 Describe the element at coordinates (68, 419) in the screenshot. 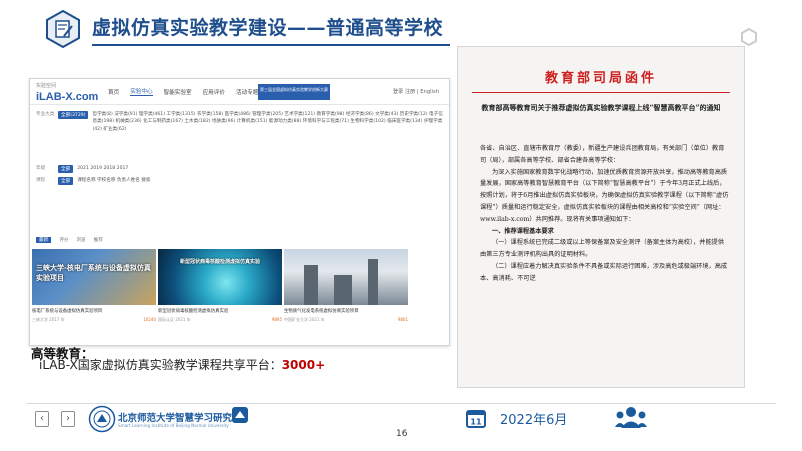

I see `next-slide-button: ›` at that location.